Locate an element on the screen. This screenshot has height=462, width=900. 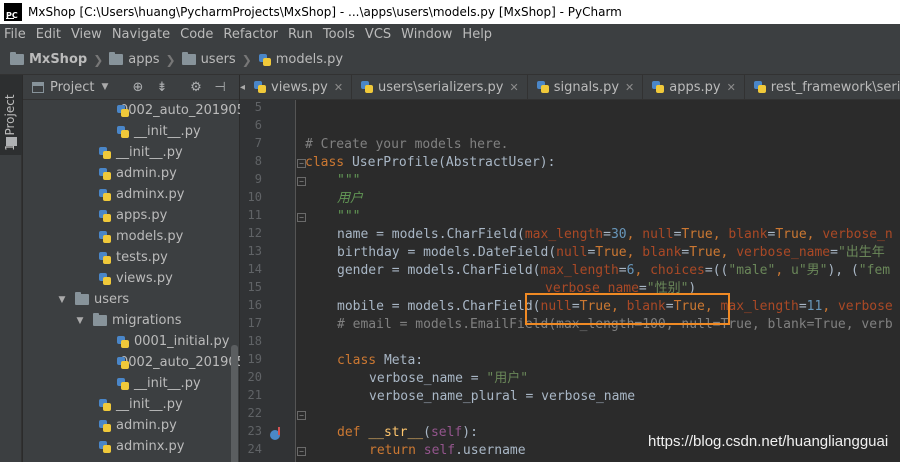
line-number: 17 is located at coordinates (254, 323).